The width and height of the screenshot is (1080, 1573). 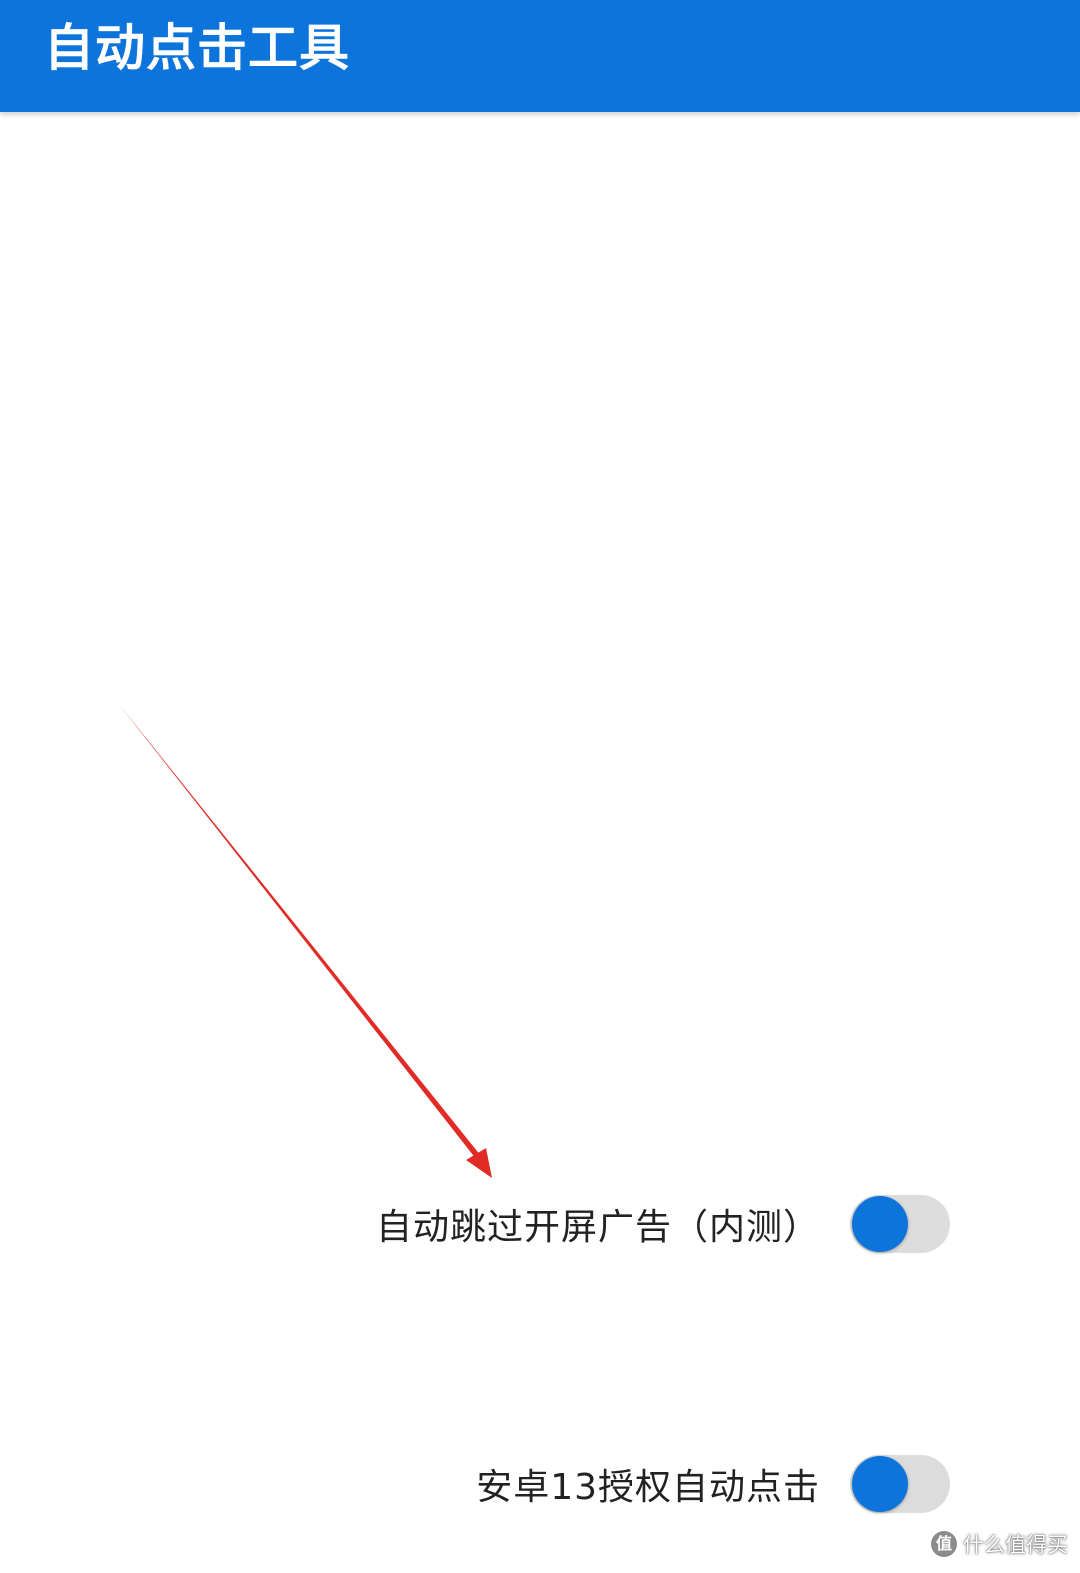 What do you see at coordinates (944, 1544) in the screenshot?
I see `watermark-logo-icon: 值` at bounding box center [944, 1544].